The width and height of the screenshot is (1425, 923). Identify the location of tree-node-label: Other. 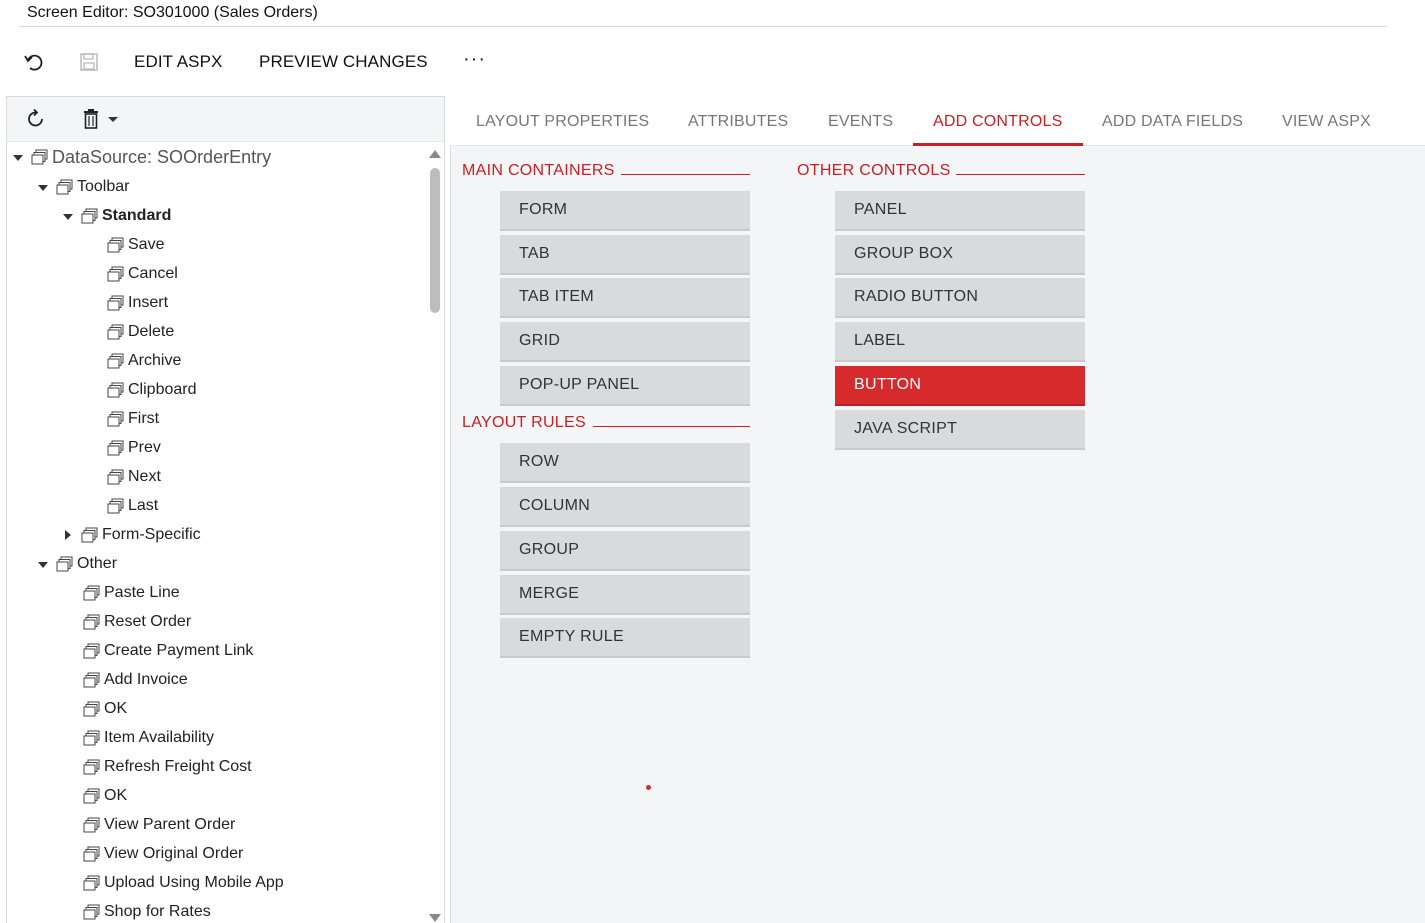
(97, 563).